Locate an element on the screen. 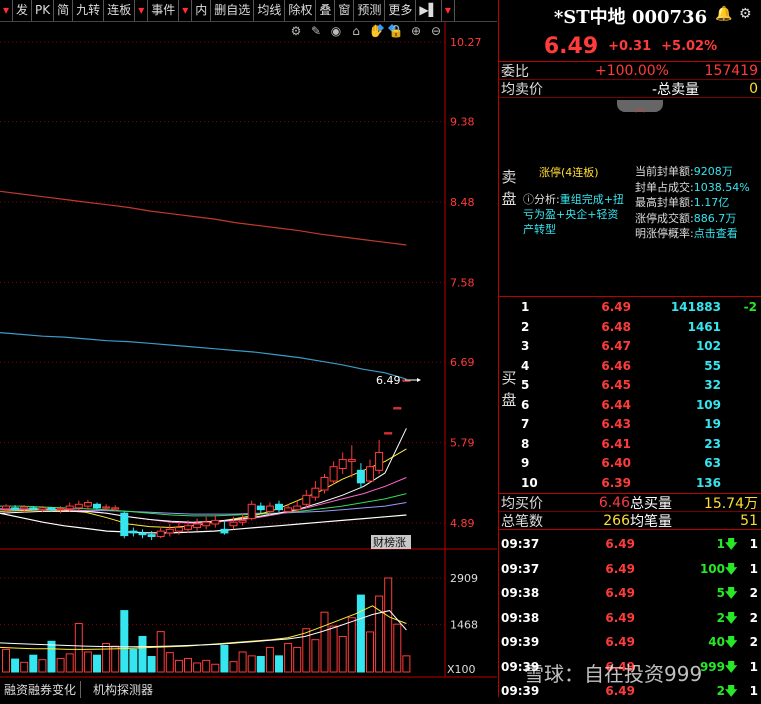  lock-icon: 🔒 is located at coordinates (396, 31).